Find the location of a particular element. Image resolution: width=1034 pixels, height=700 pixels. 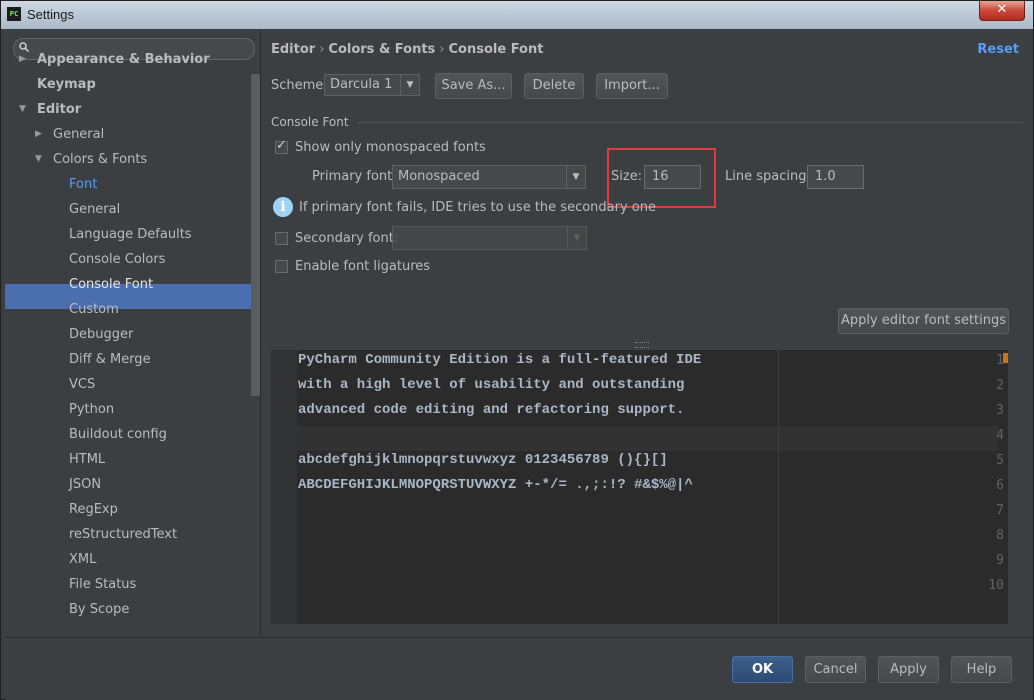

splitter-grip is located at coordinates (642, 345).